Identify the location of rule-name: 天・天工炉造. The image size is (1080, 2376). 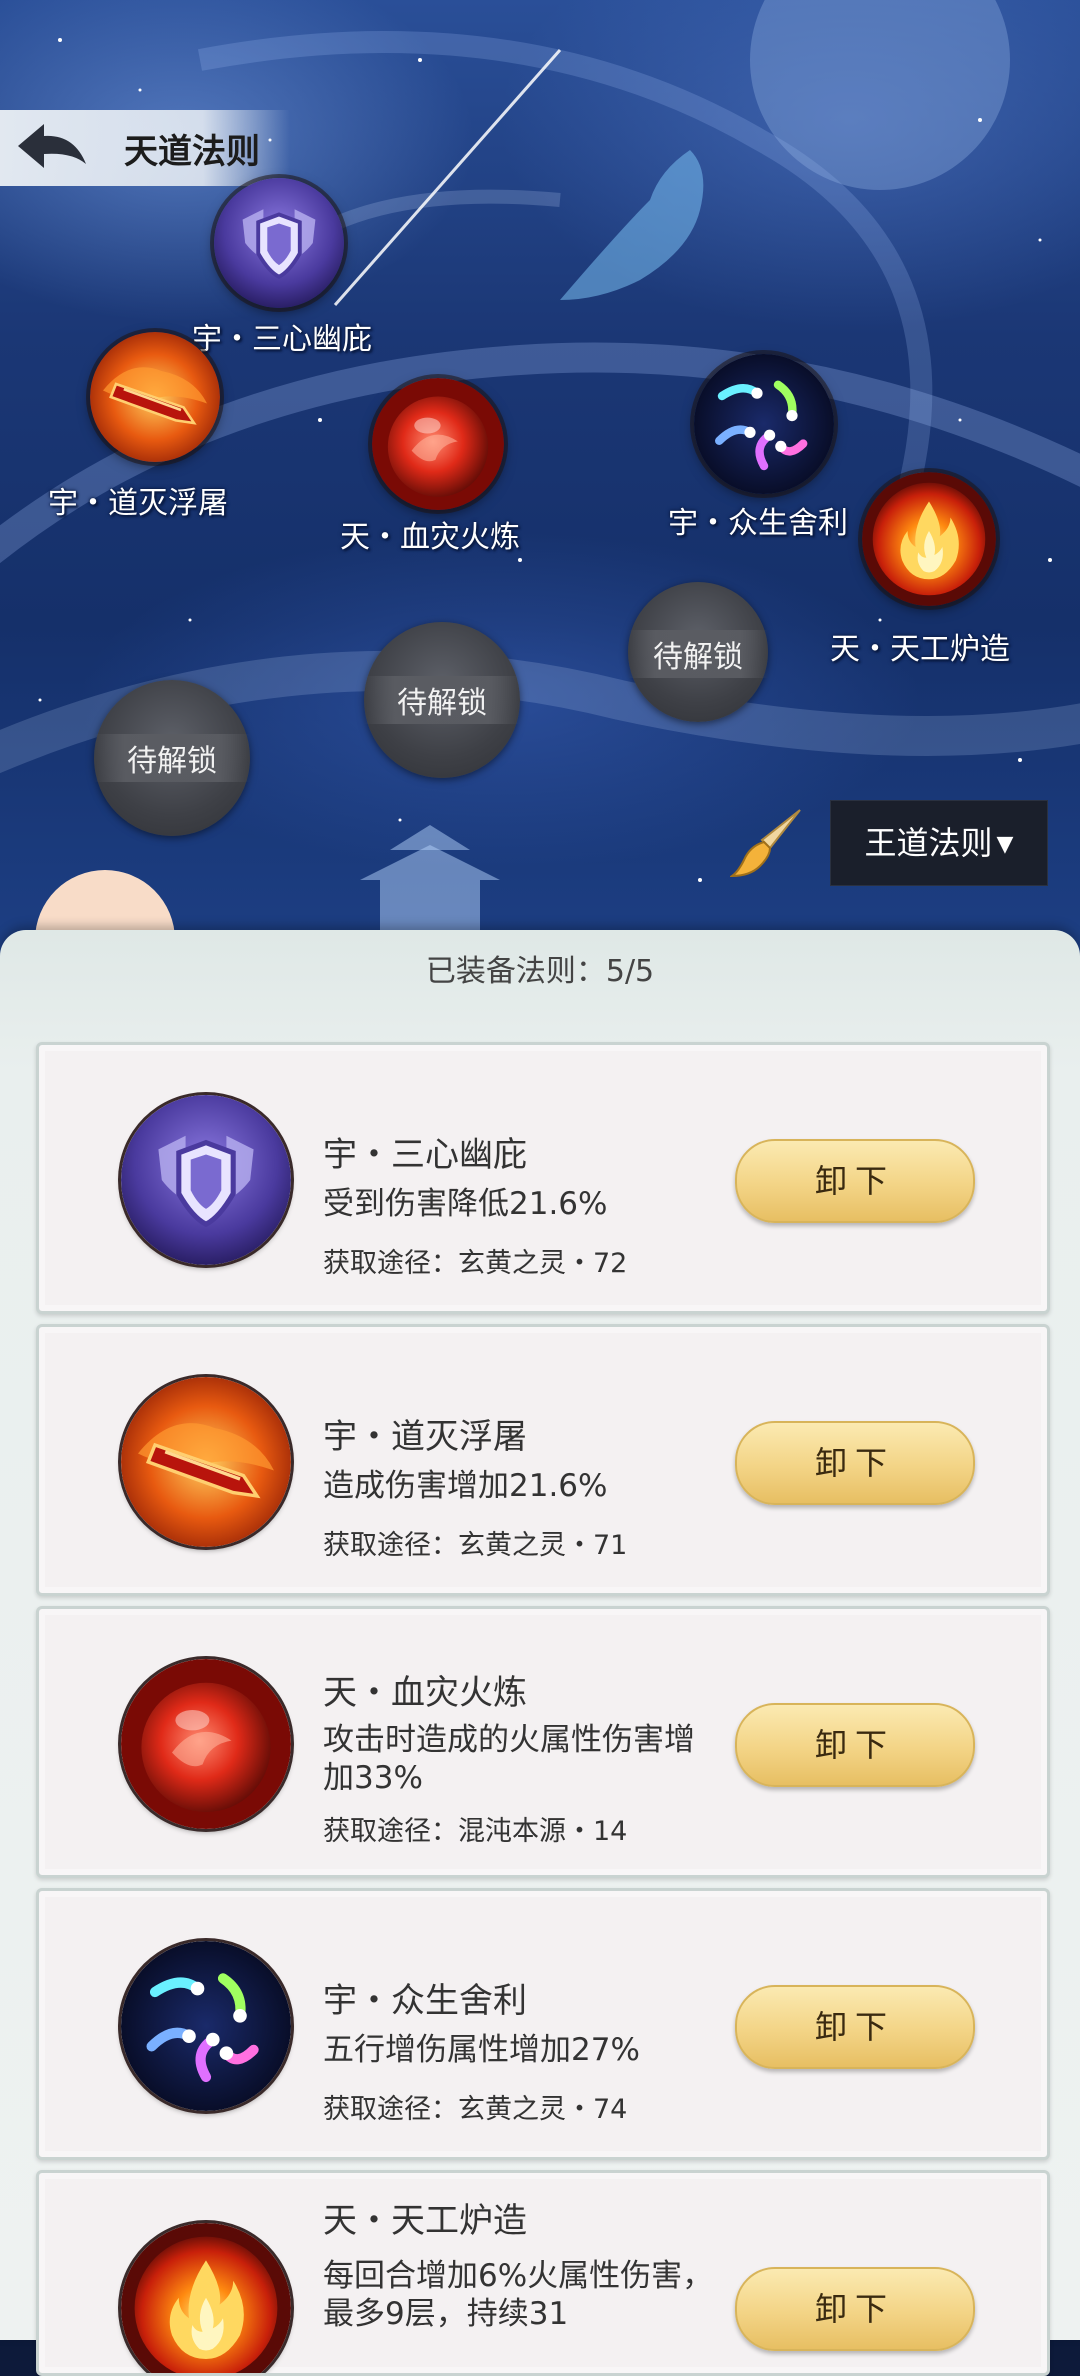
(425, 2221).